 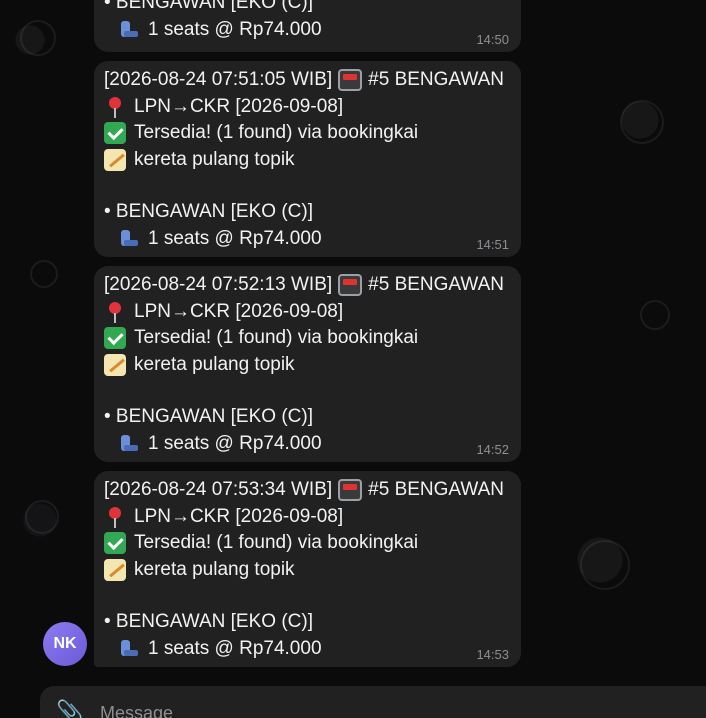 I want to click on message-header: [2026-08-24 07:53:34 WIB] #5 BENGAWAN, so click(x=304, y=490).